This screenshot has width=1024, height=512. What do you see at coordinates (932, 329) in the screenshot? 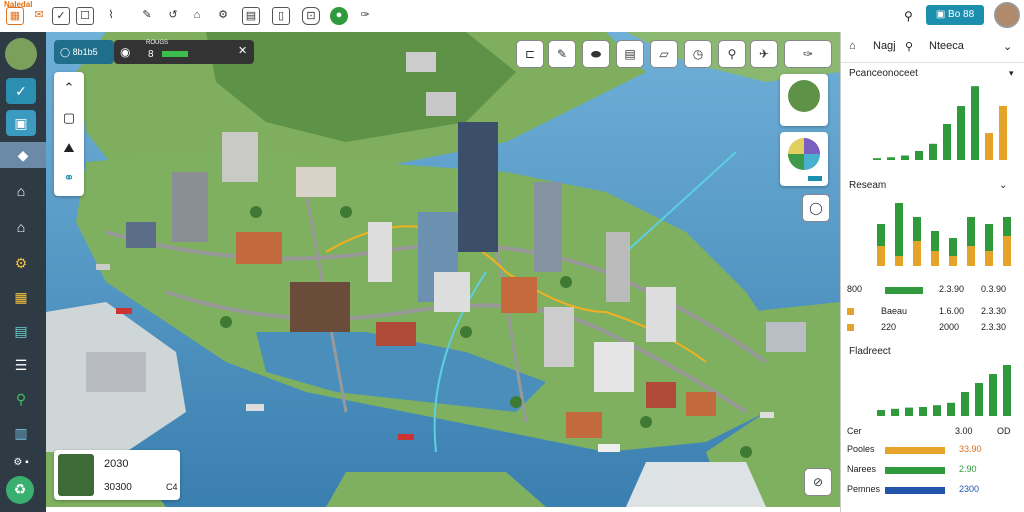
I see `stat-row-3: 220 2000 2.3.30` at bounding box center [932, 329].